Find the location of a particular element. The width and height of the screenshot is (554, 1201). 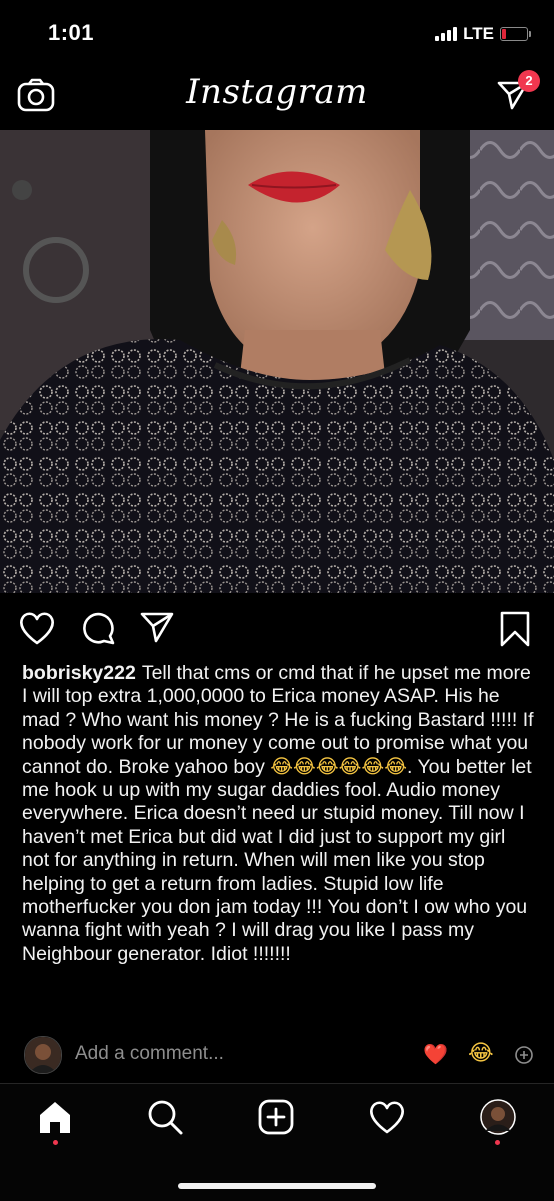

comment-avatar is located at coordinates (43, 1055).